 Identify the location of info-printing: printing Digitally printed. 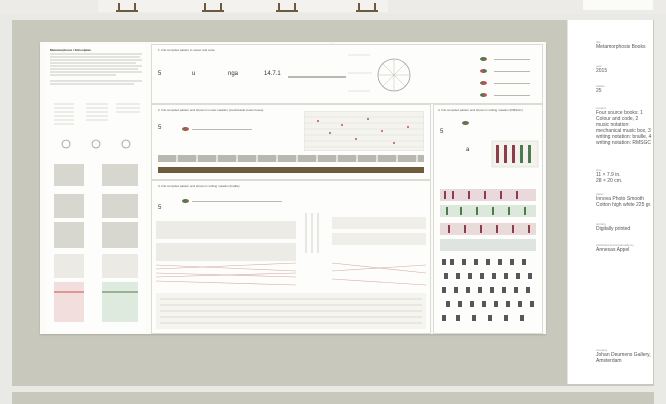
(624, 227).